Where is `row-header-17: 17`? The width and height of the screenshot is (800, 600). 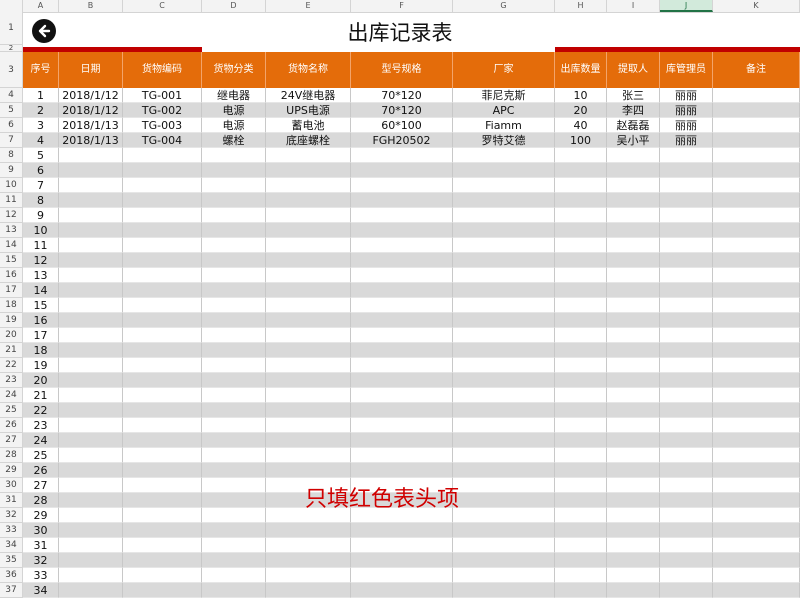 row-header-17: 17 is located at coordinates (11, 290).